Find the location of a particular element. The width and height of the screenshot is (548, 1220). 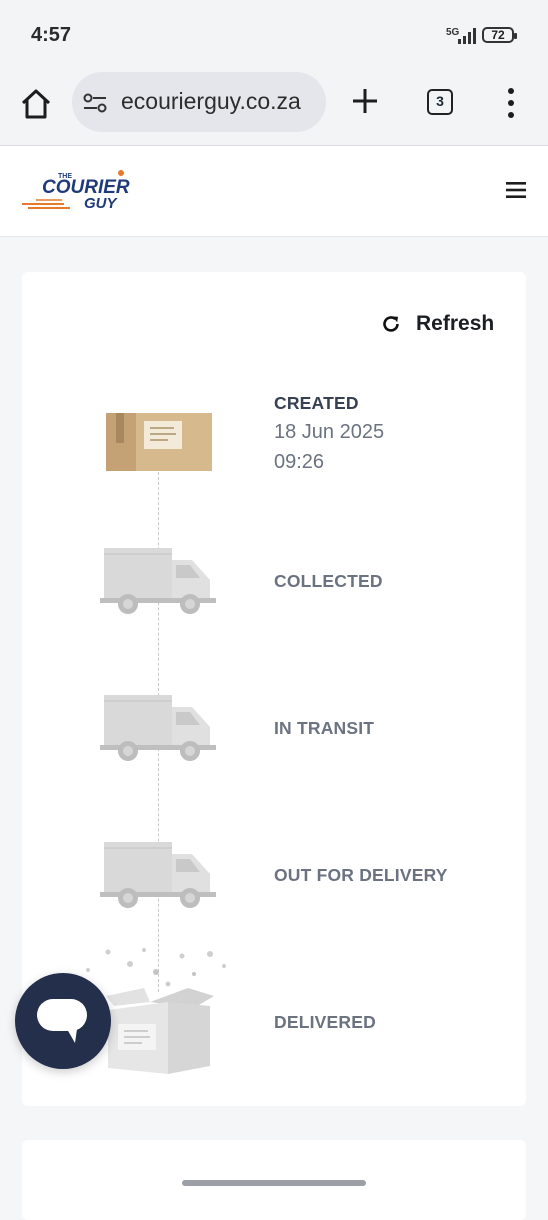

site-controls-icon is located at coordinates (96, 103).